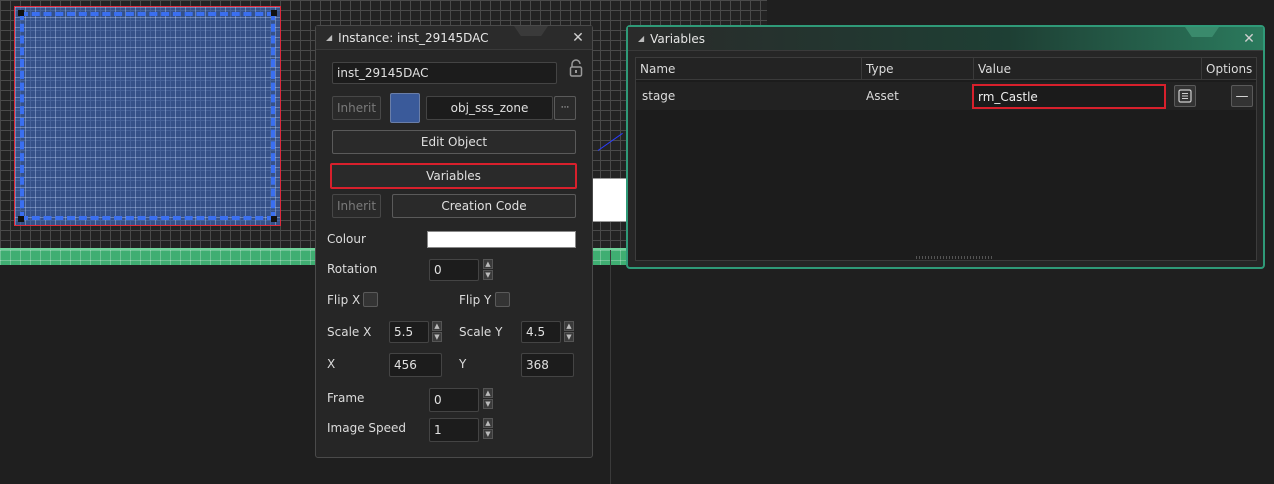  Describe the element at coordinates (331, 364) in the screenshot. I see `x-label: X` at that location.